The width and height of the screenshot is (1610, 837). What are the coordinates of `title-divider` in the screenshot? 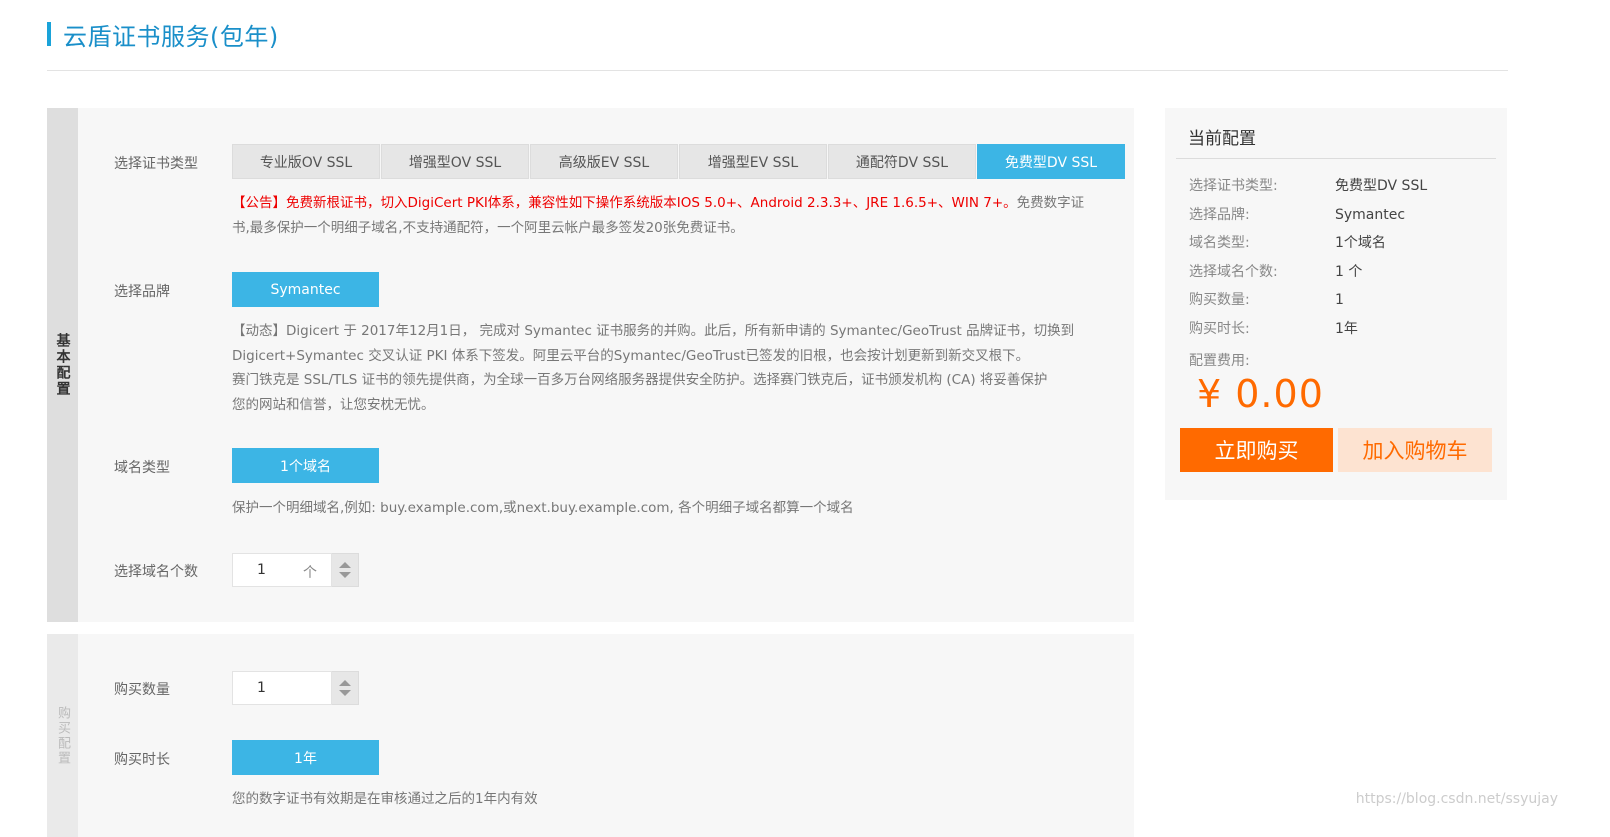 It's located at (777, 70).